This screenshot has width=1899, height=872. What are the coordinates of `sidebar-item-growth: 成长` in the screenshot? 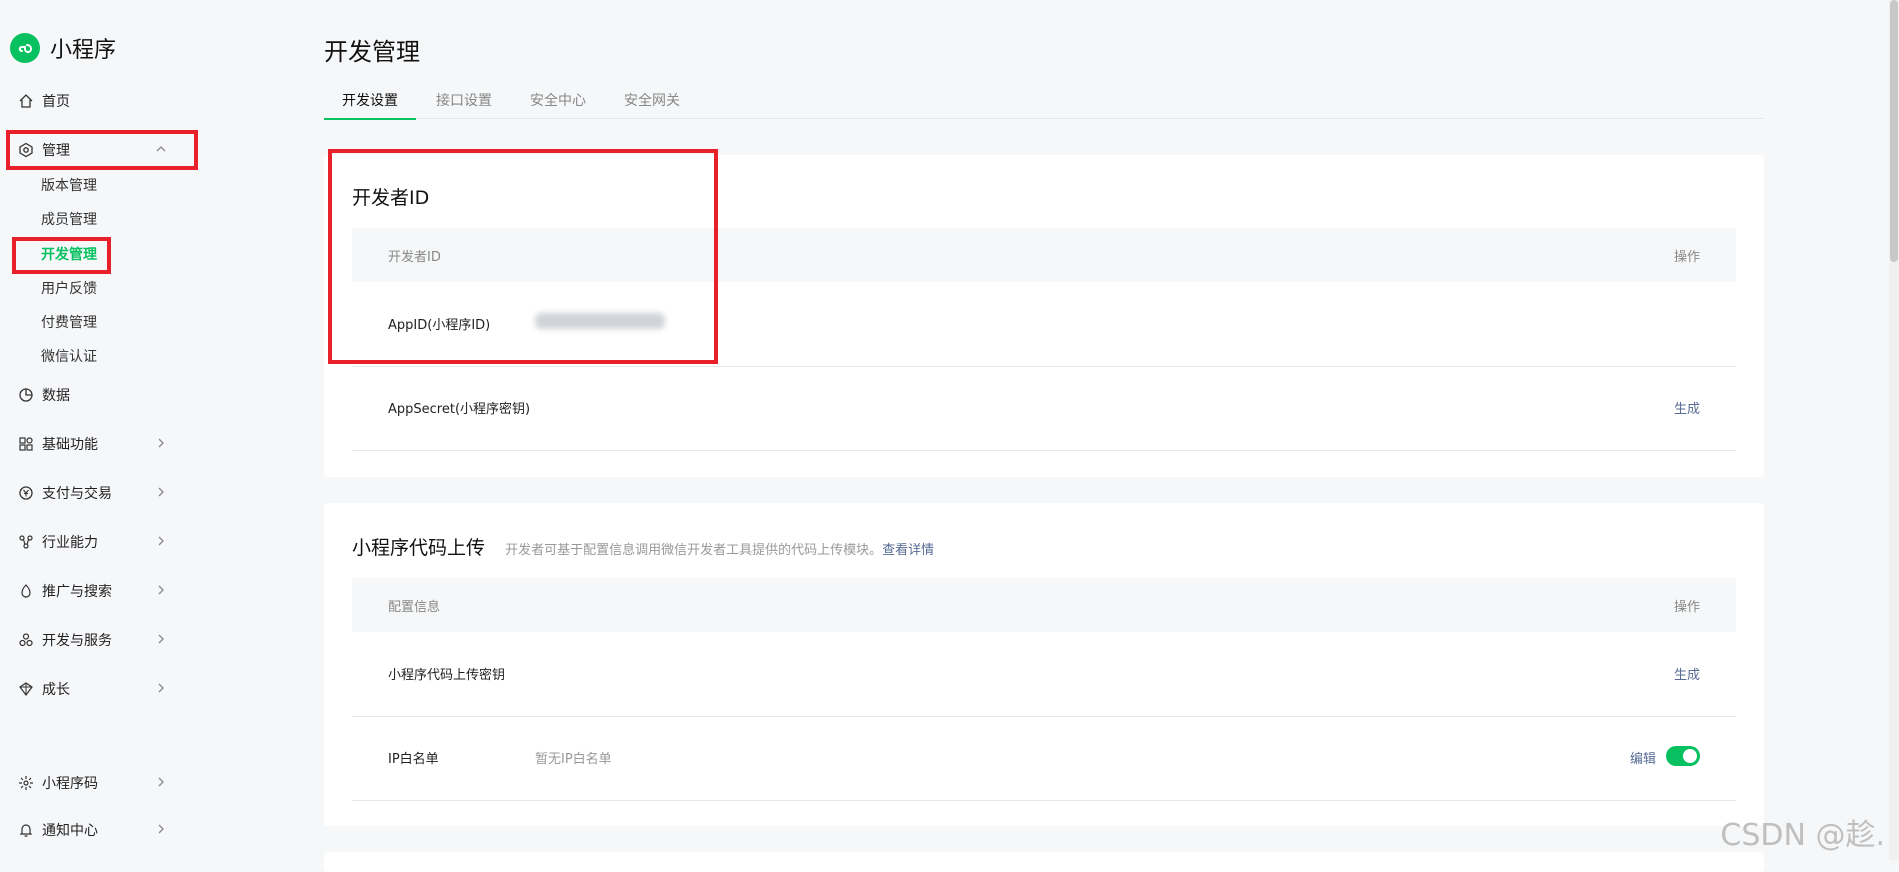 It's located at (91, 689).